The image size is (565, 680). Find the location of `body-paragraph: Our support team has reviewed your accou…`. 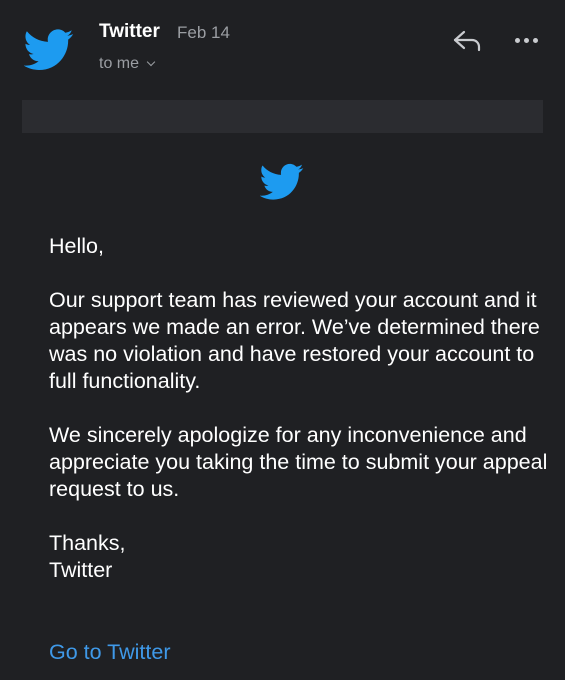

body-paragraph: Our support team has reviewed your accou… is located at coordinates (294, 340).